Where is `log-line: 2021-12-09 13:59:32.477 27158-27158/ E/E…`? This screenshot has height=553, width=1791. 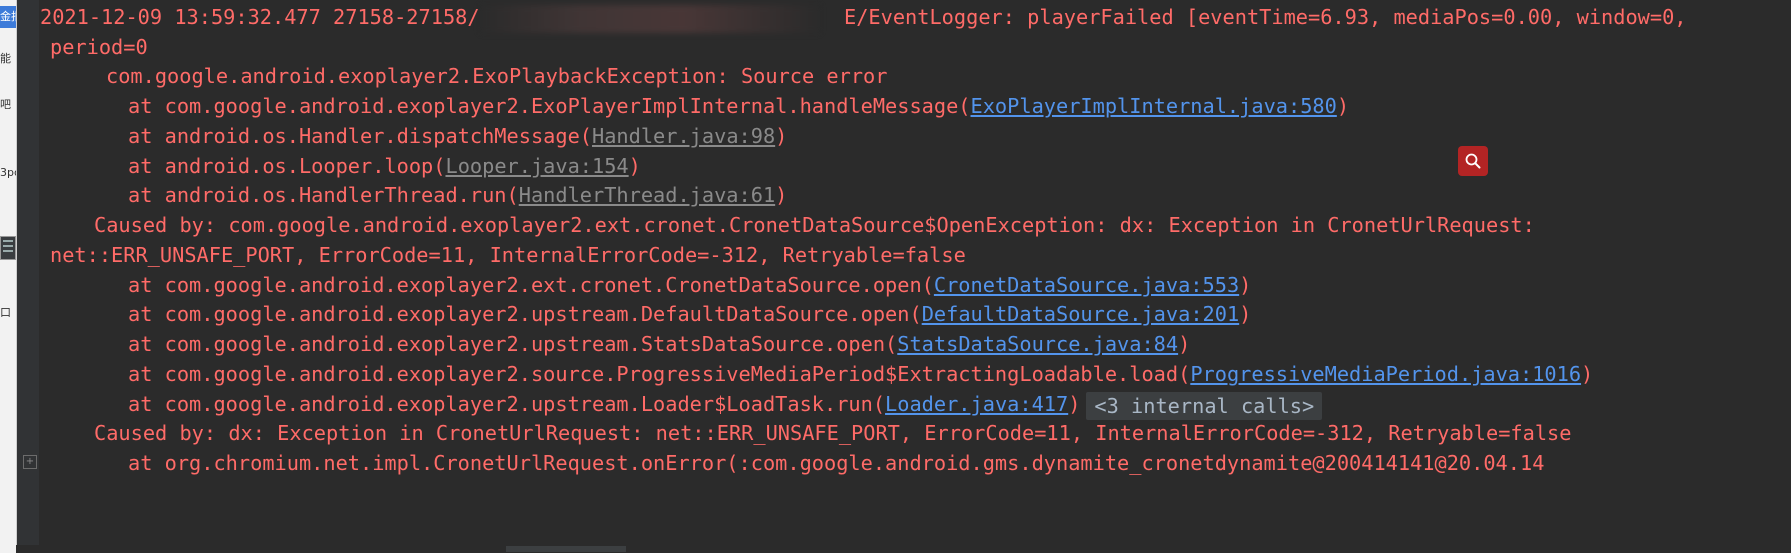
log-line: 2021-12-09 13:59:32.477 27158-27158/ E/E… is located at coordinates (863, 17).